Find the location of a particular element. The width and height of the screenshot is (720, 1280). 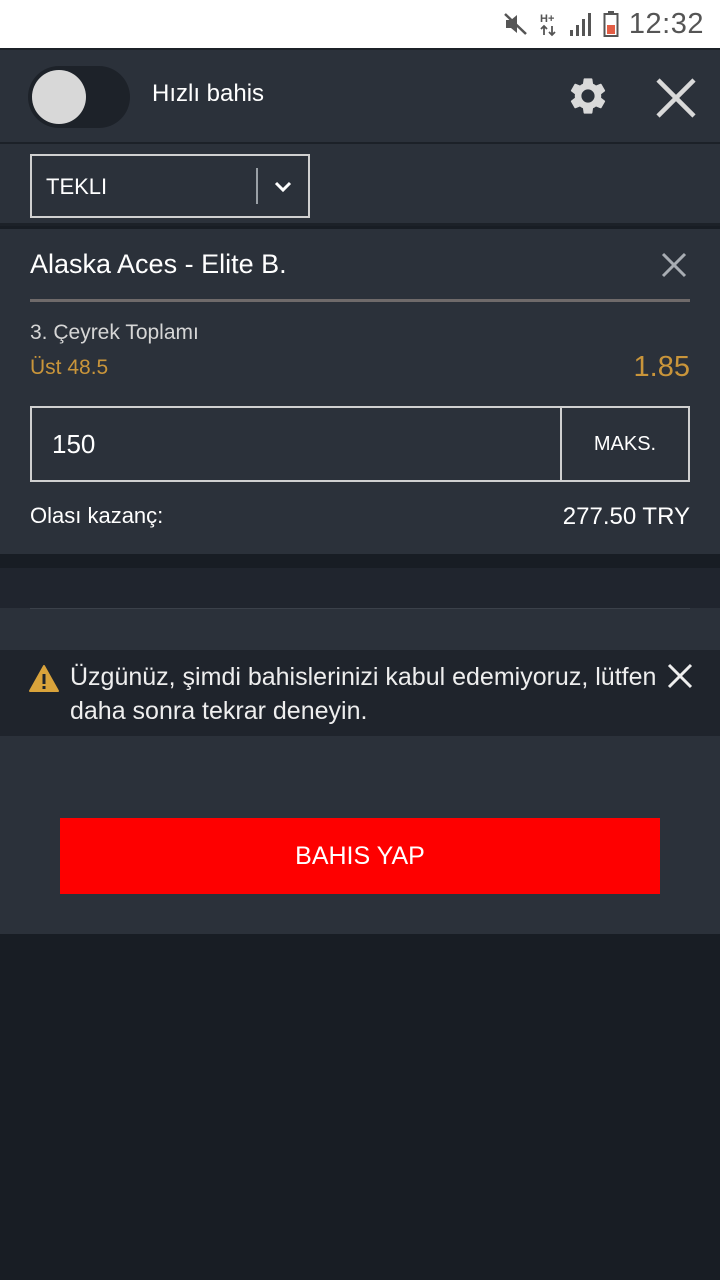

bet-type-row: TEKLI is located at coordinates (360, 184).